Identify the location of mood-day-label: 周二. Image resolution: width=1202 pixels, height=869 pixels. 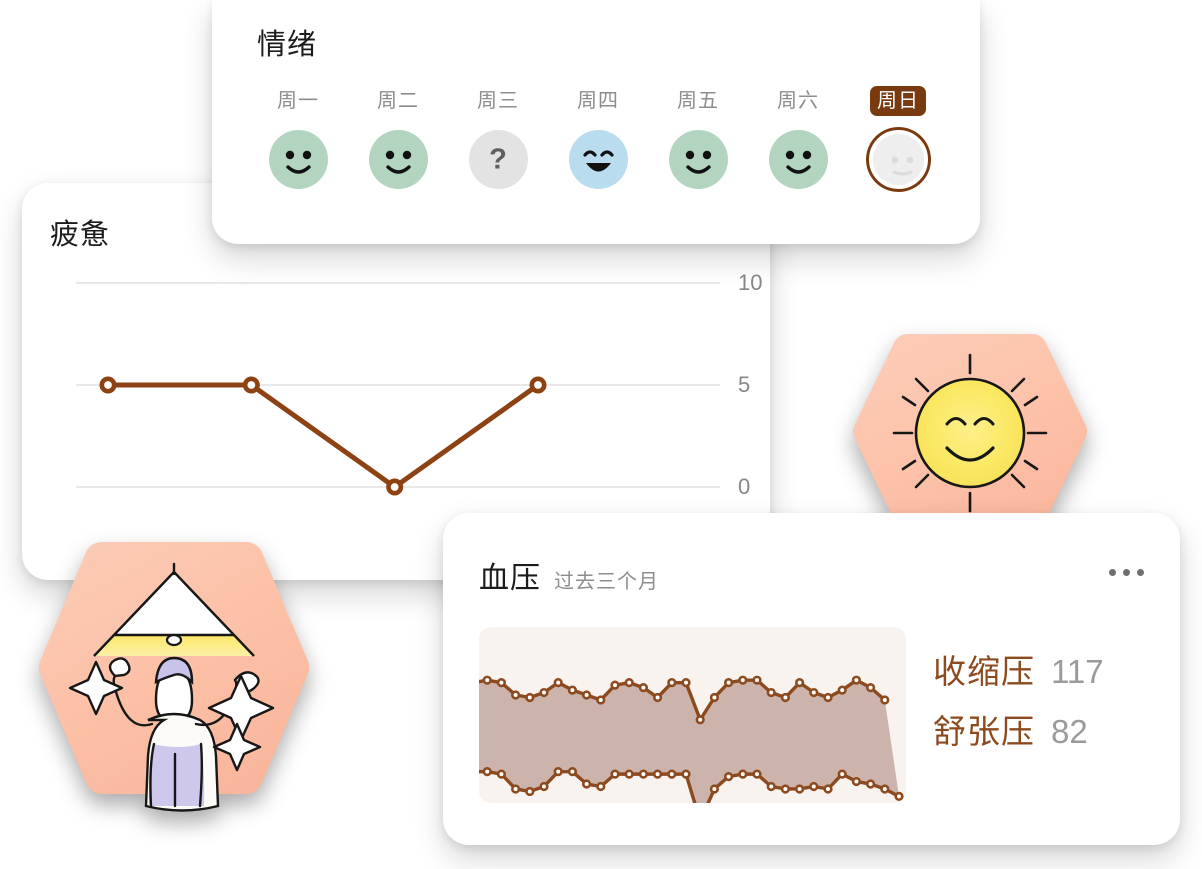
(398, 101).